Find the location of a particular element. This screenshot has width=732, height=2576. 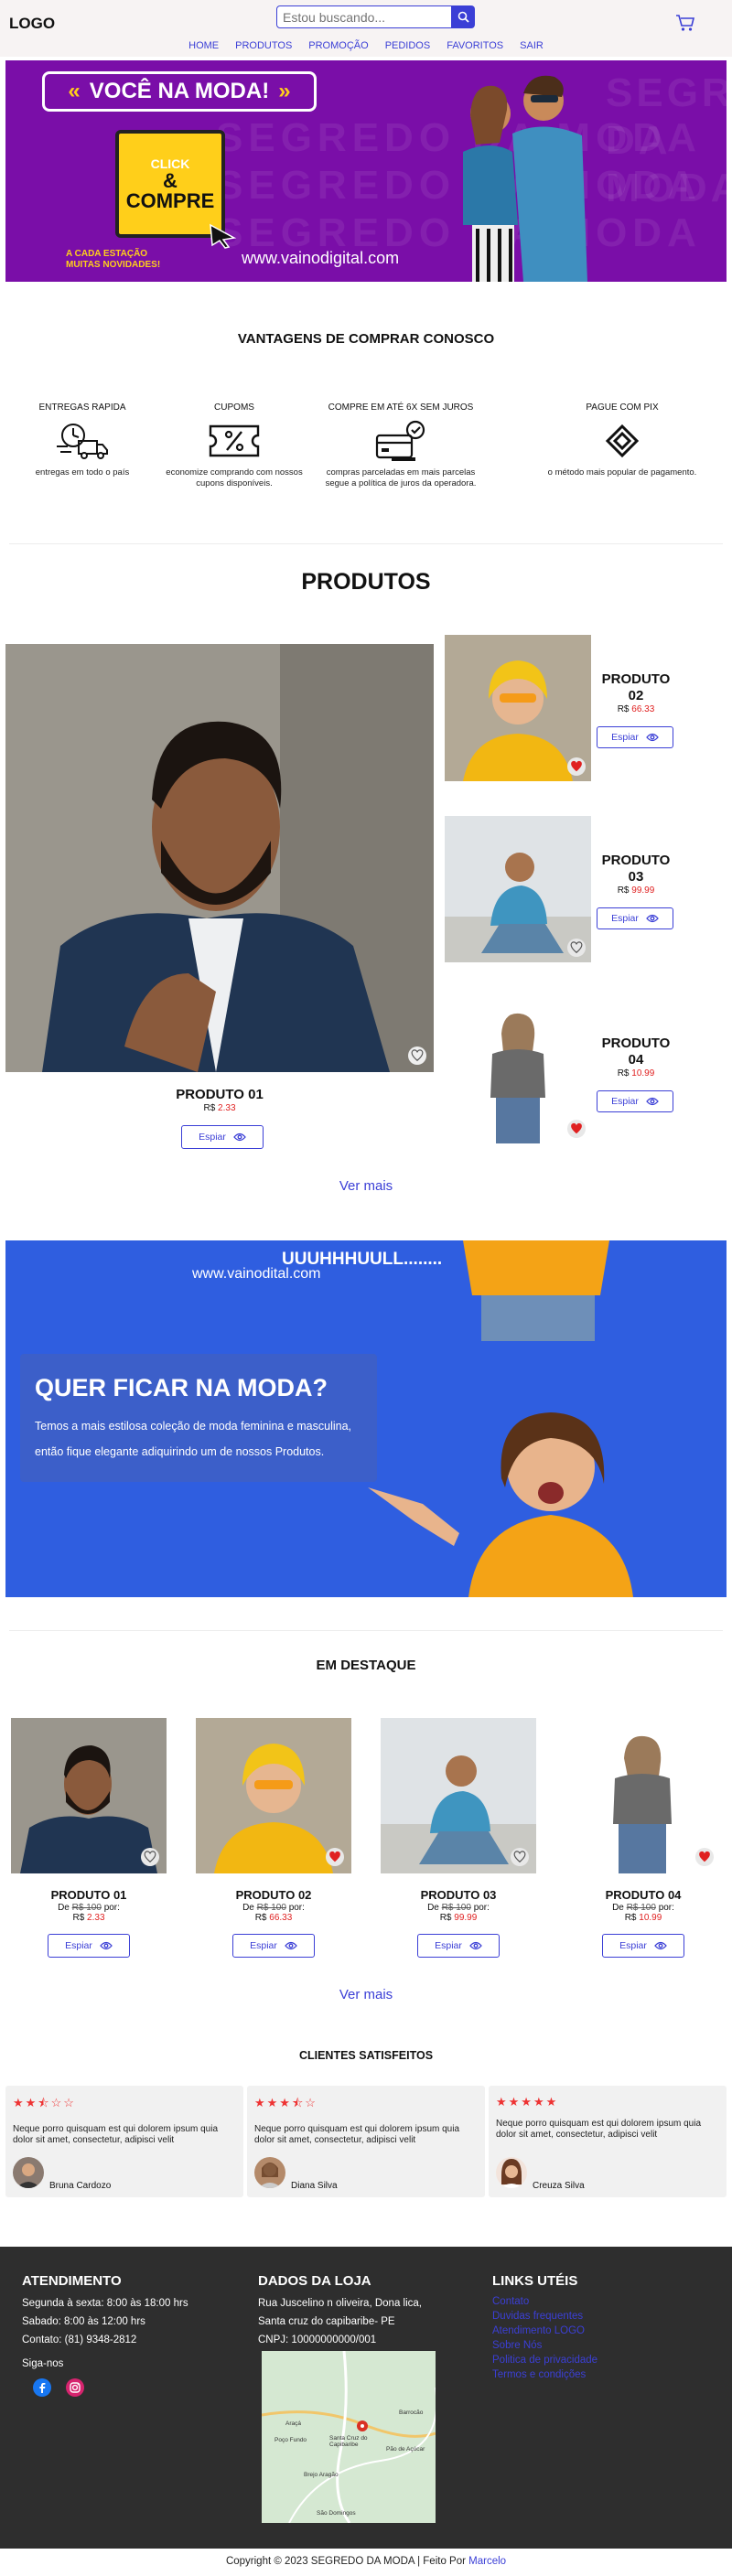

cart-button is located at coordinates (685, 26).